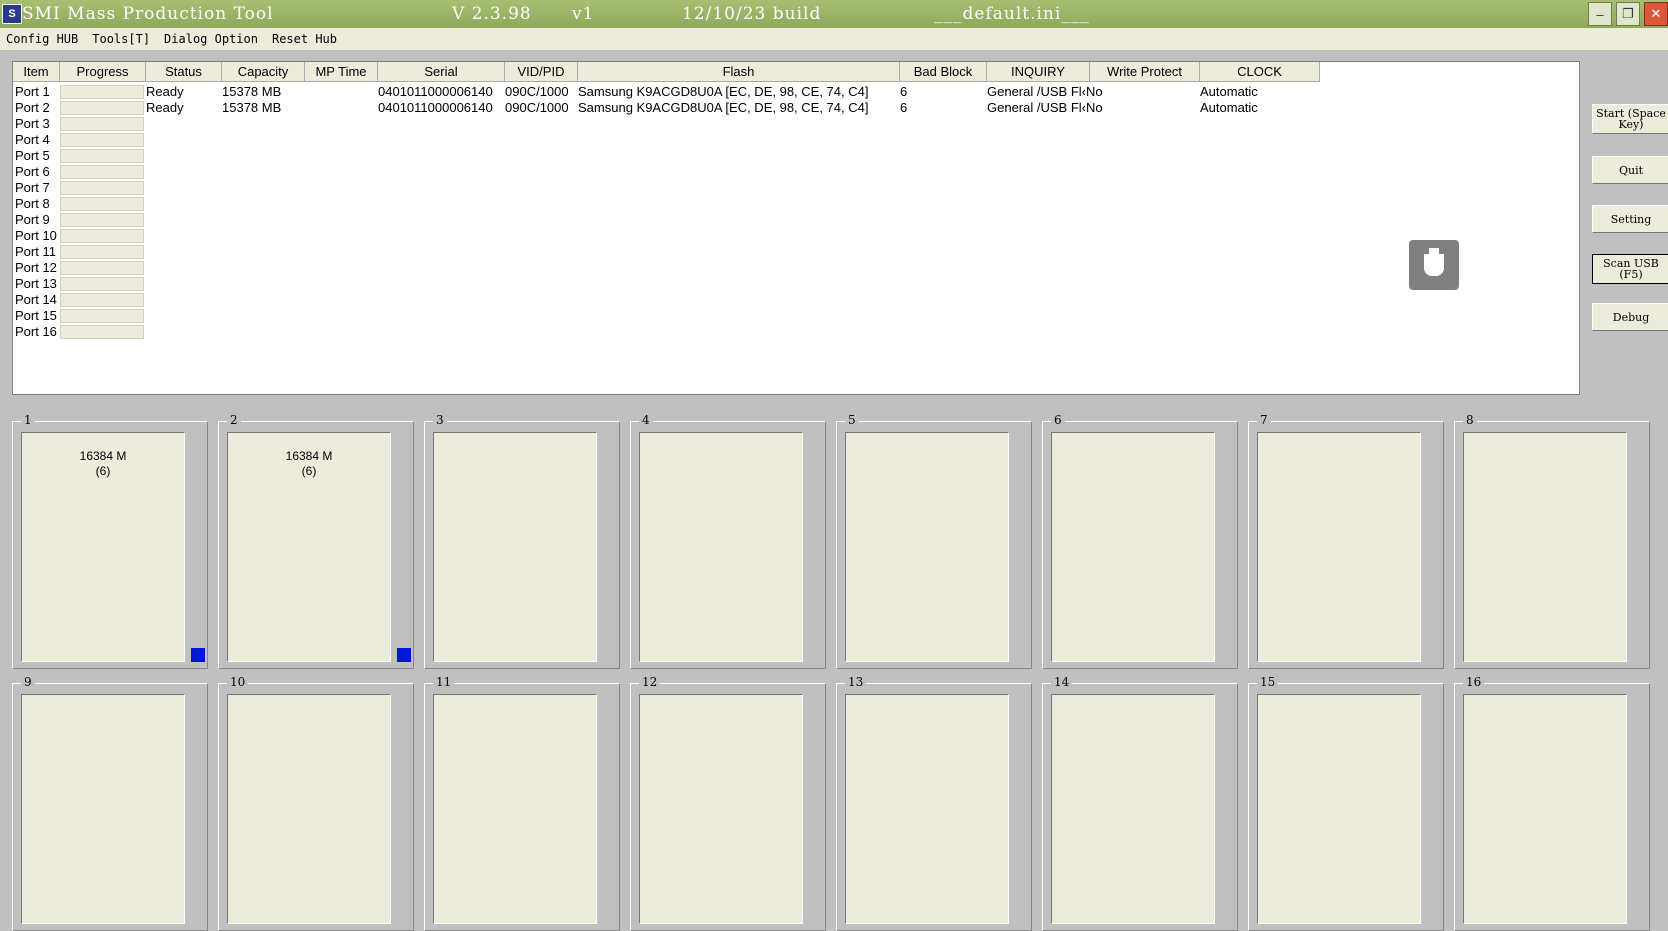 This screenshot has height=931, width=1668. What do you see at coordinates (32, 91) in the screenshot?
I see `port-label: Port 1` at bounding box center [32, 91].